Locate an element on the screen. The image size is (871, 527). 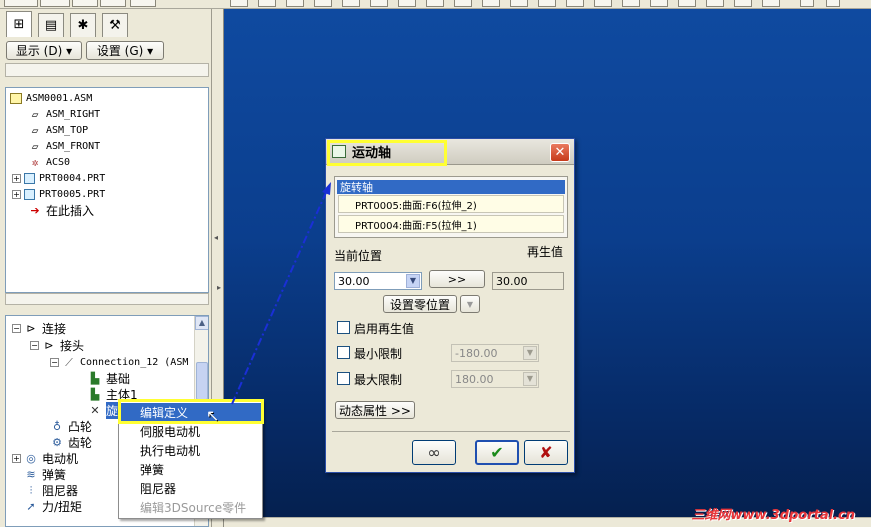
close-button: ✕ is located at coordinates (560, 152).